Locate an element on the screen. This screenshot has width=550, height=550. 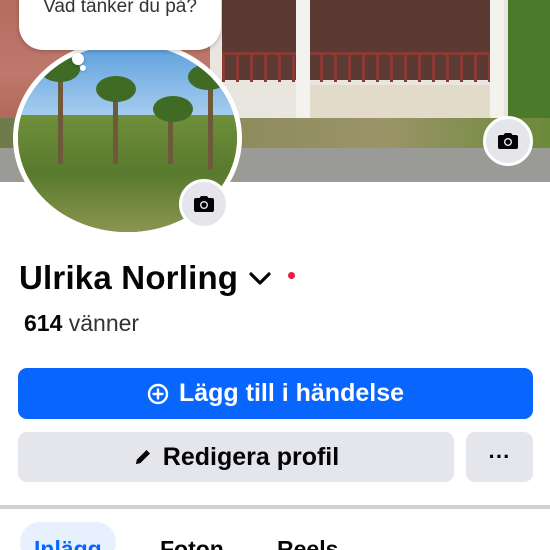
profile-name-row: Ulrika Norling is located at coordinates (157, 278).